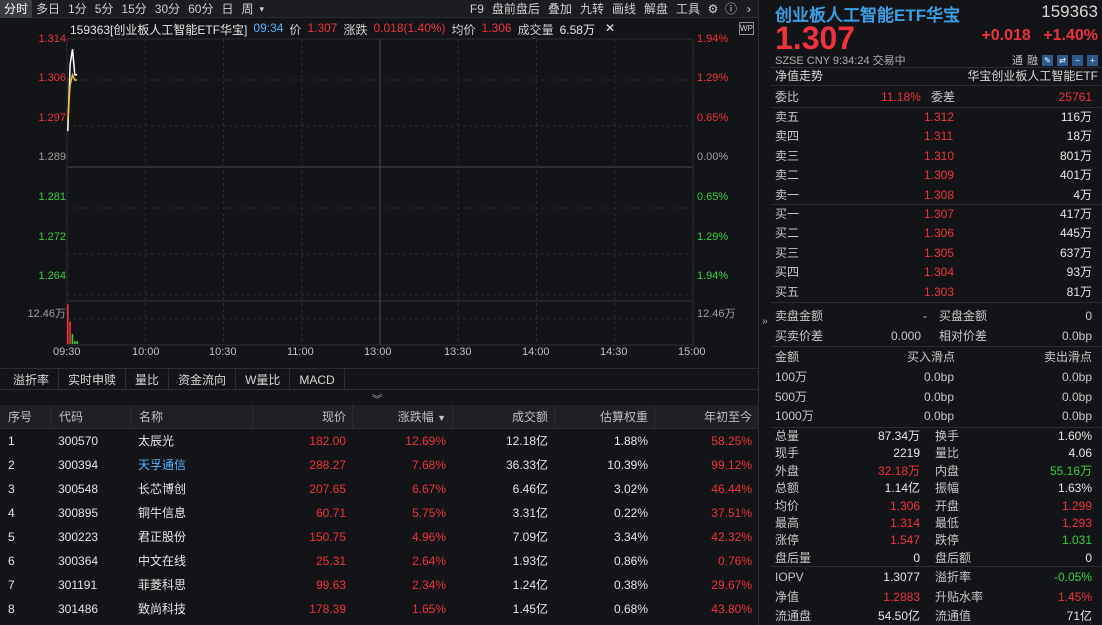  What do you see at coordinates (1082, 194) in the screenshot?
I see `level-volume: 4万` at bounding box center [1082, 194].